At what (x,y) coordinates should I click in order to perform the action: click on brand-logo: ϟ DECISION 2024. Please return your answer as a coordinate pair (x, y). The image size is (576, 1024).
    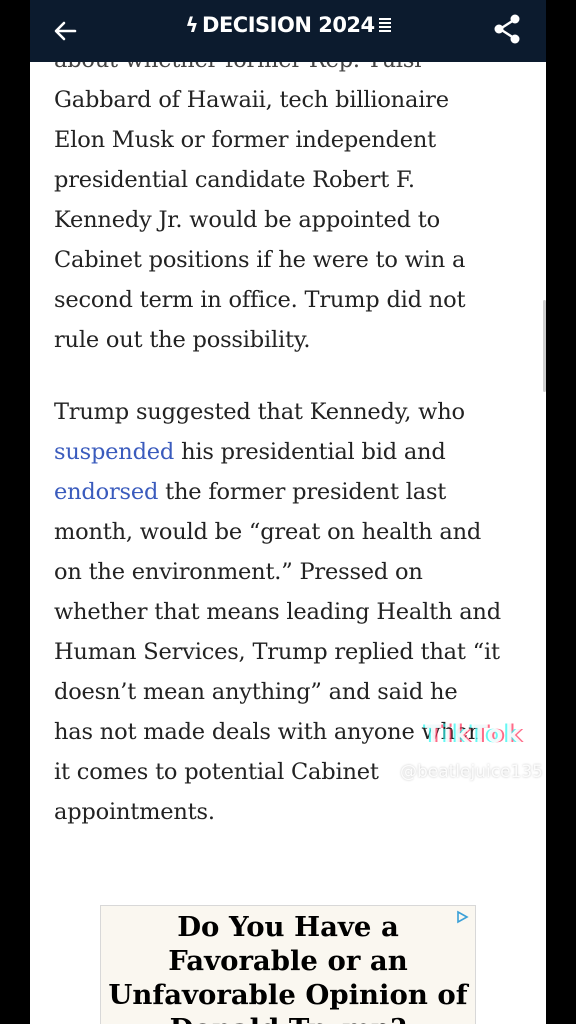
    Looking at the image, I should click on (288, 25).